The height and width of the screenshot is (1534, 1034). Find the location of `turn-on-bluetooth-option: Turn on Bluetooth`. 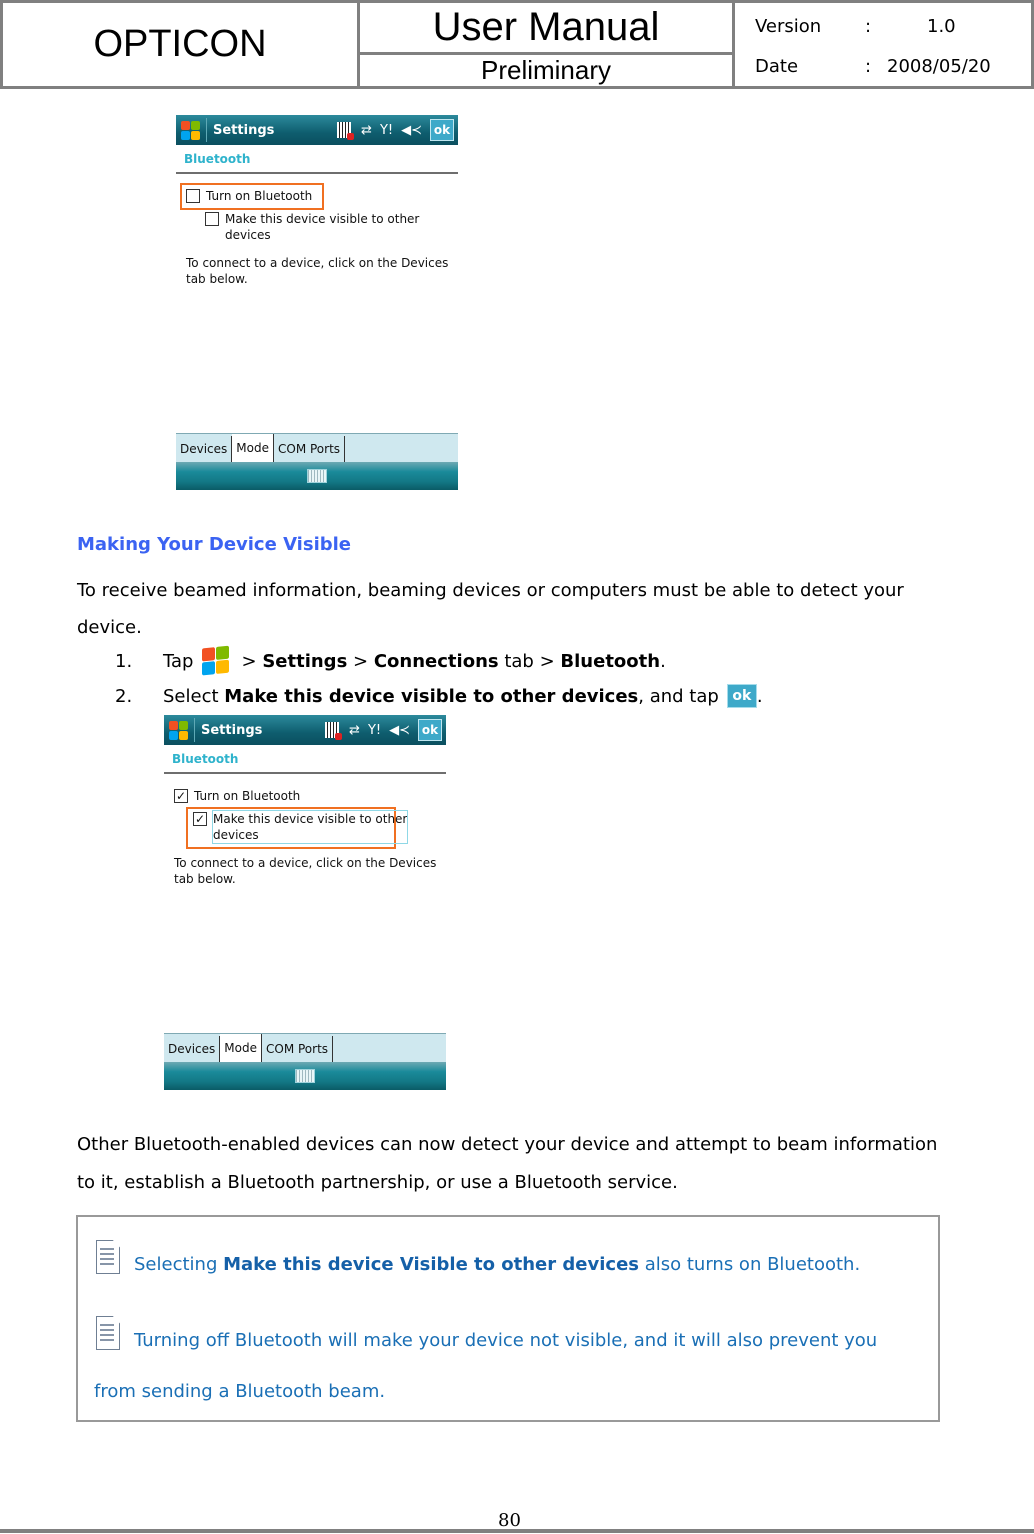

turn-on-bluetooth-option: Turn on Bluetooth is located at coordinates (249, 196).